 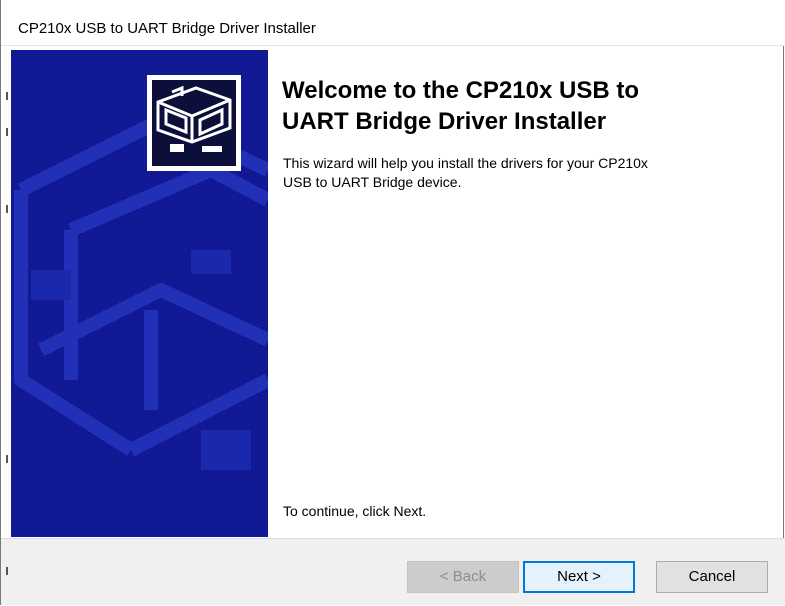 What do you see at coordinates (463, 577) in the screenshot?
I see `back-button: < Back` at bounding box center [463, 577].